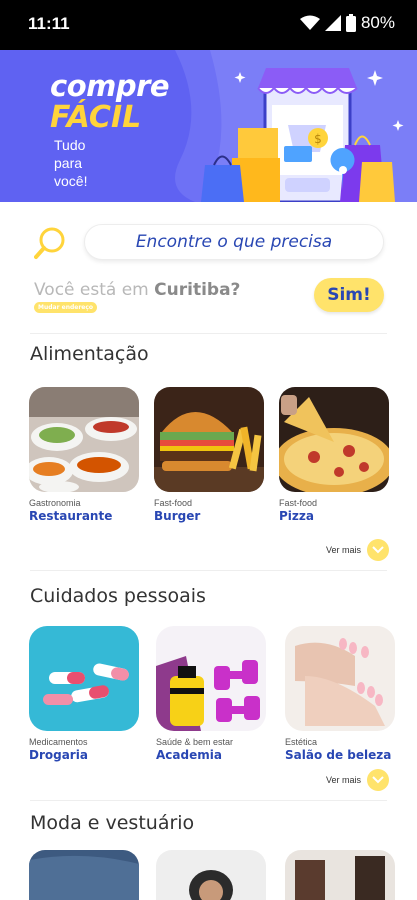 Image resolution: width=417 pixels, height=900 pixels. What do you see at coordinates (350, 23) in the screenshot?
I see `battery-icon` at bounding box center [350, 23].